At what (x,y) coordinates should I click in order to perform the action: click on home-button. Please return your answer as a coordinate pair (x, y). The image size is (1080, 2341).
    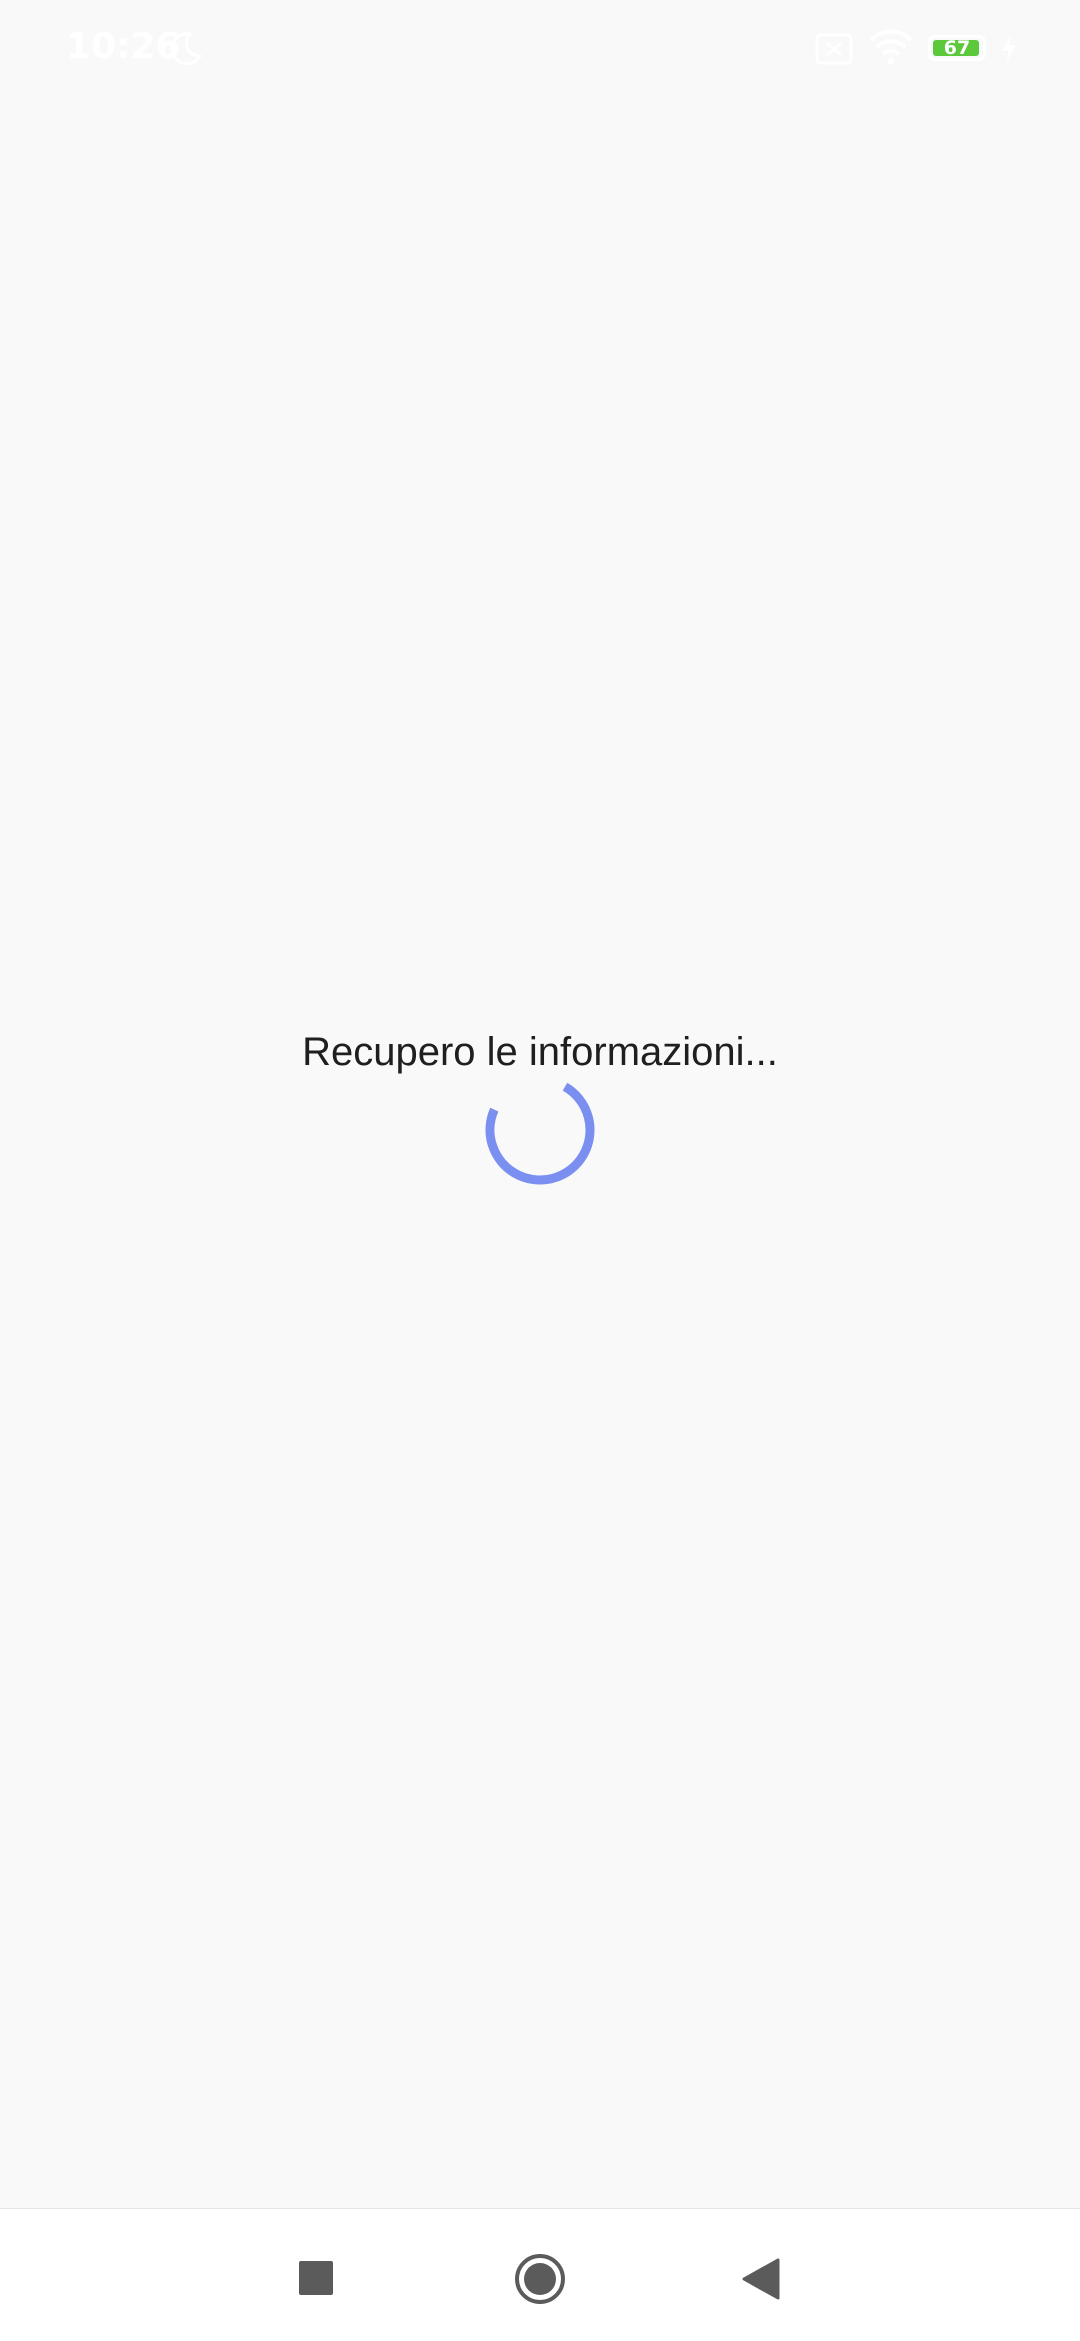
    Looking at the image, I should click on (540, 2279).